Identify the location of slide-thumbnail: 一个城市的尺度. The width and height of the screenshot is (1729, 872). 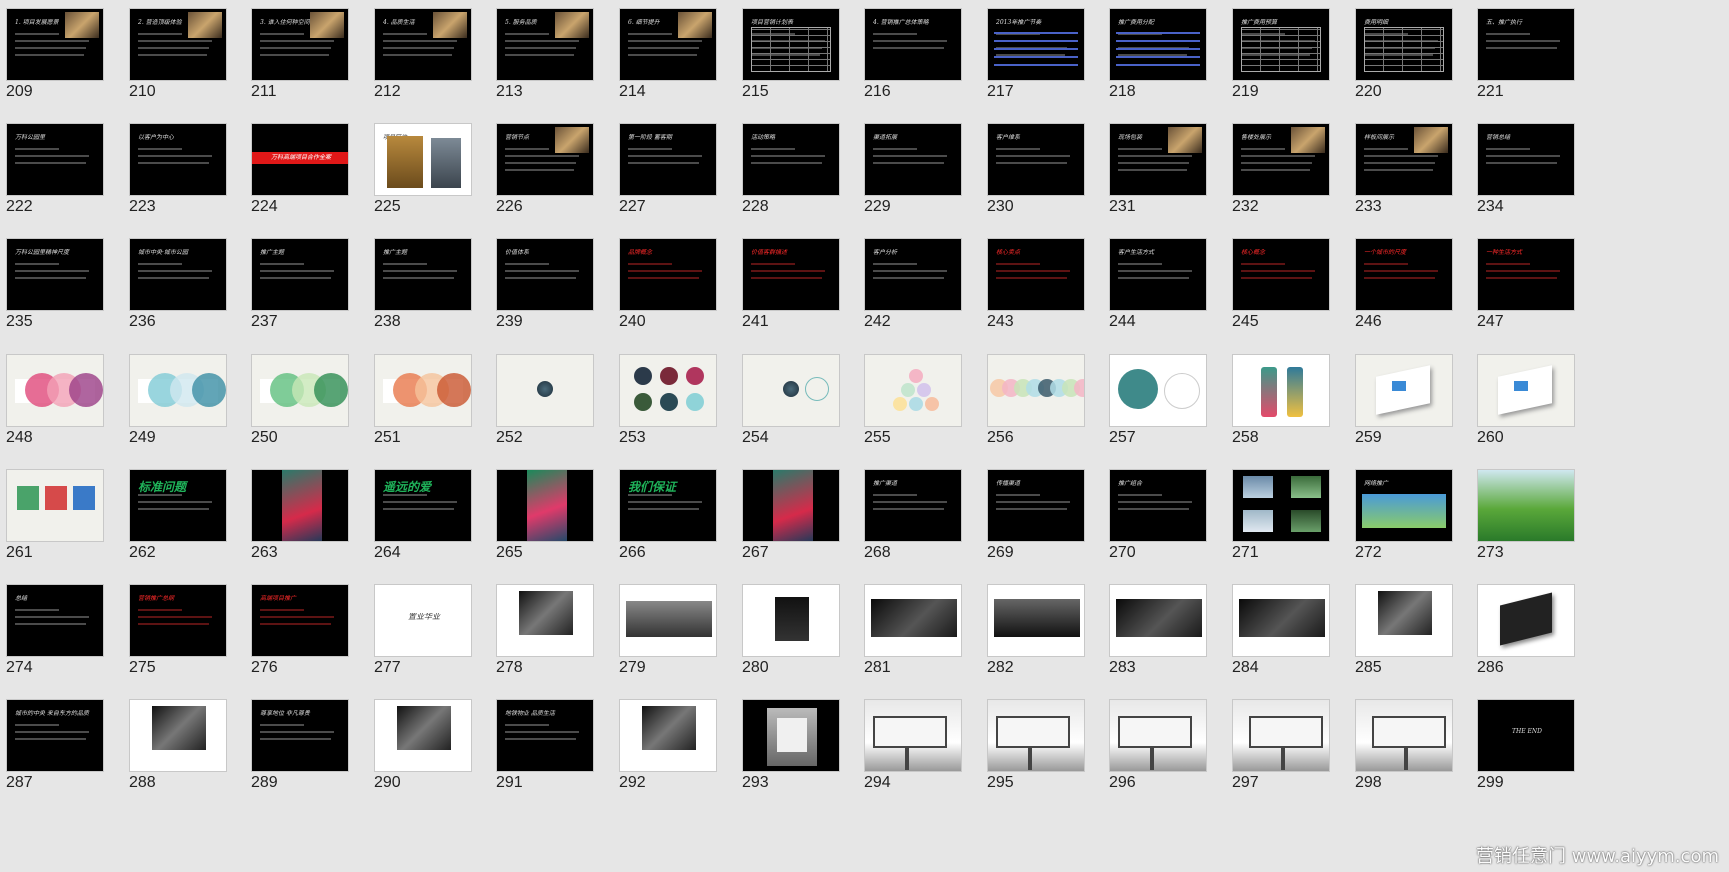
(1404, 274).